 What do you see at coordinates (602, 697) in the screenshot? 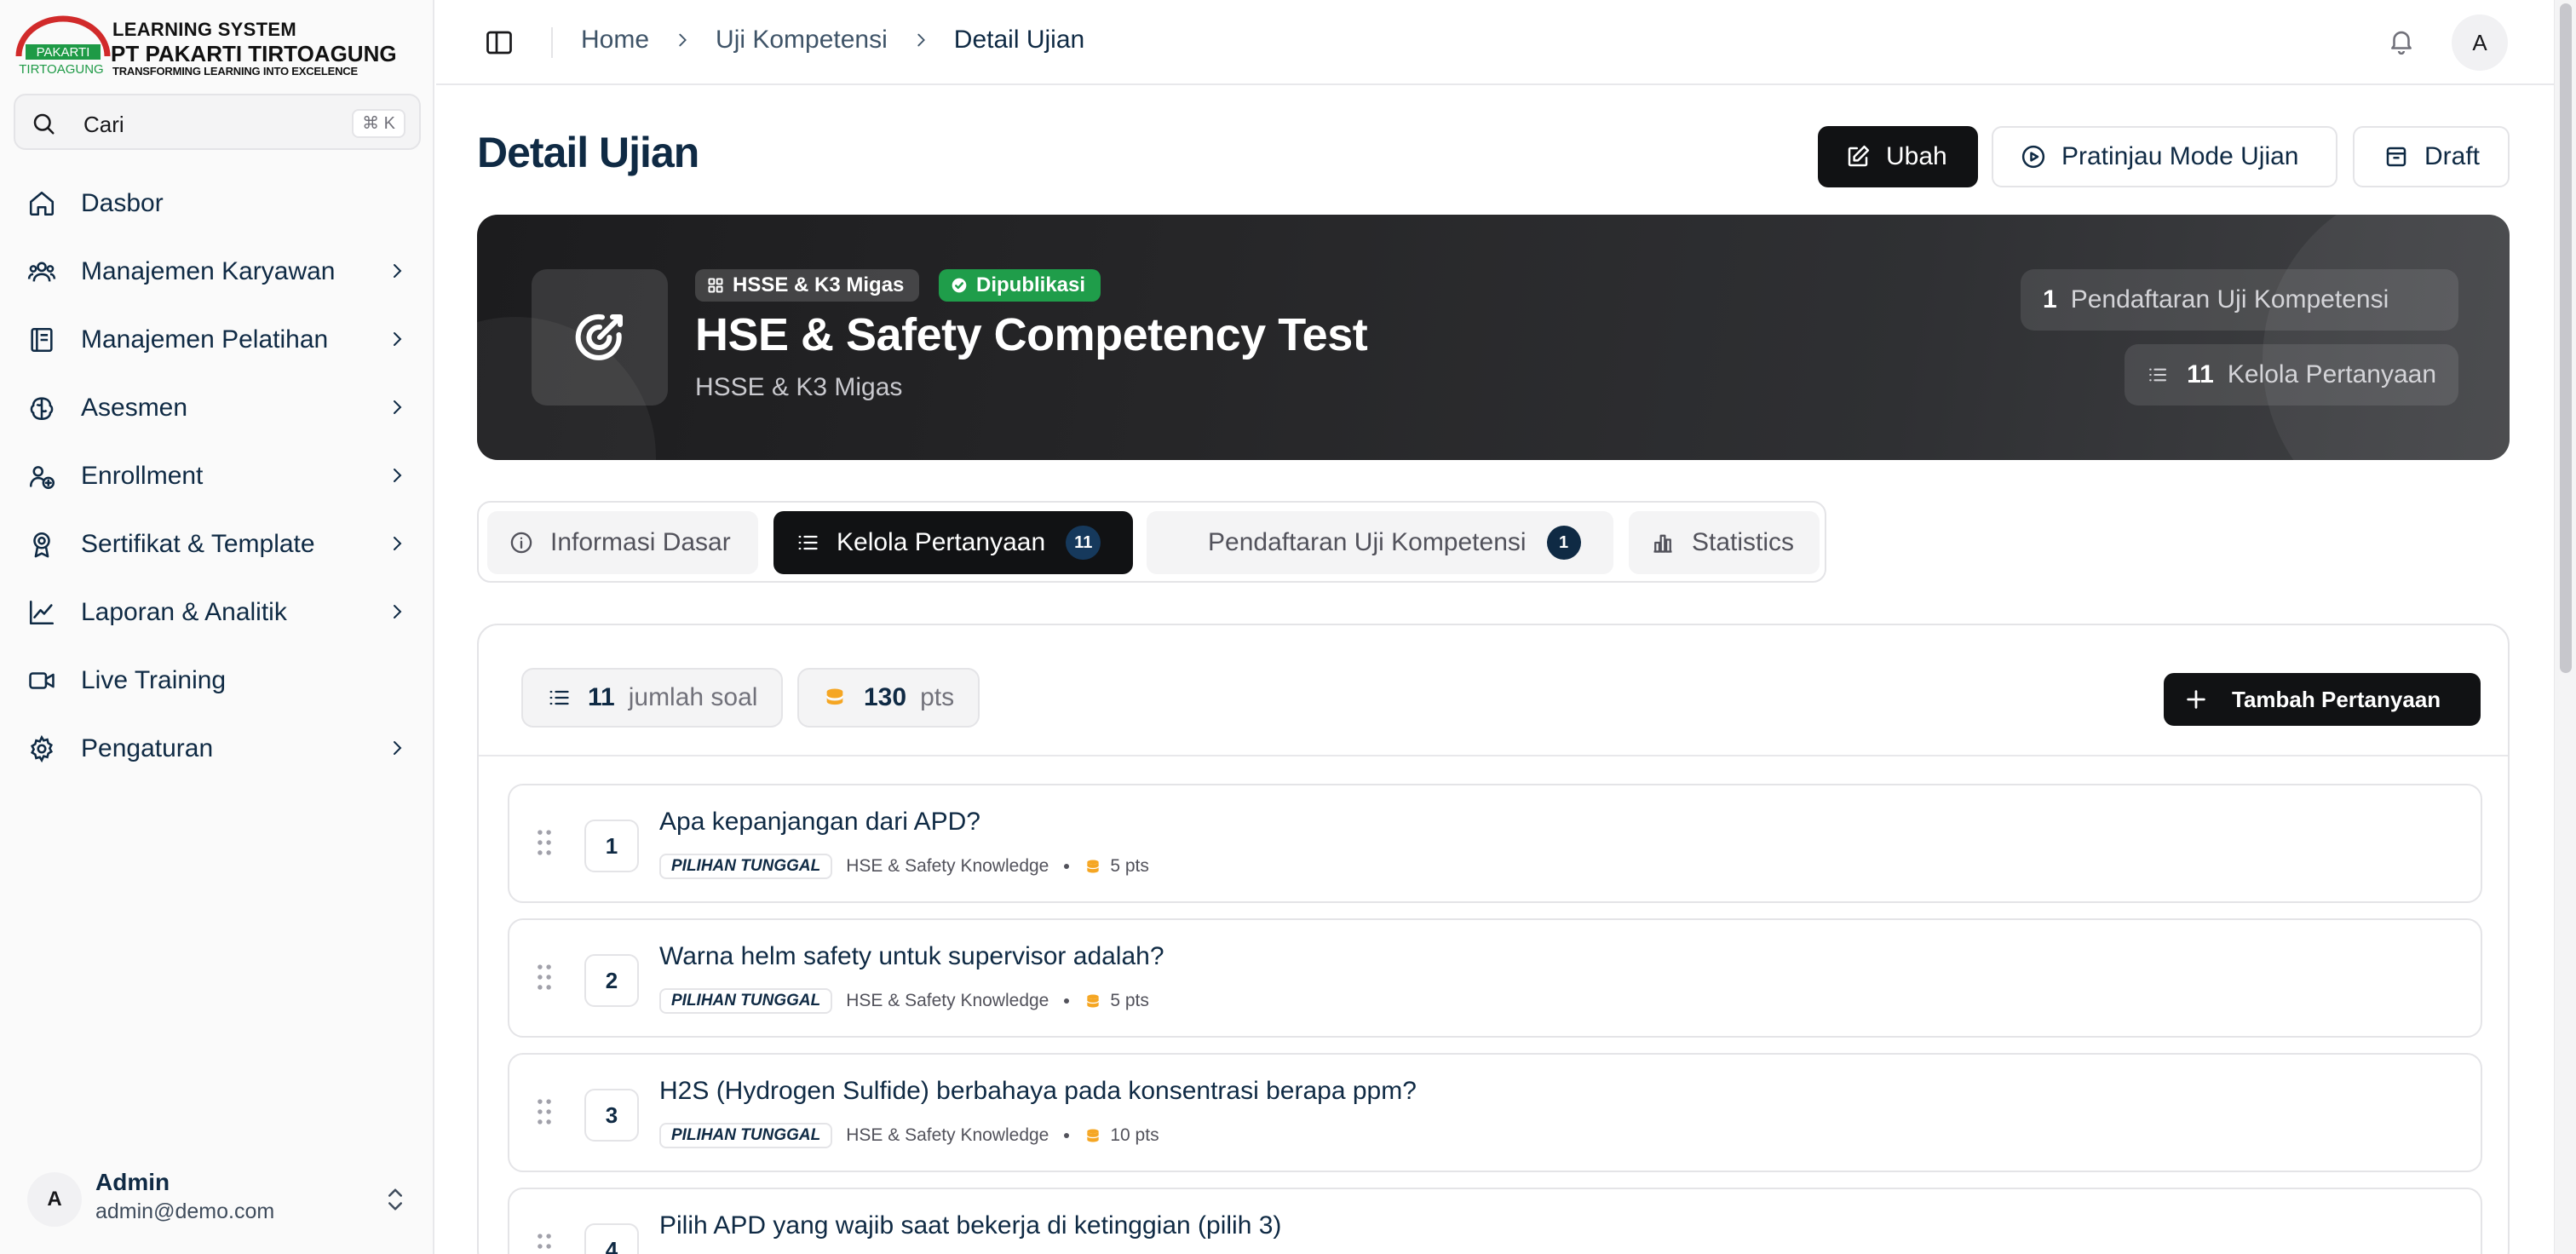
I see `question-count: 11` at bounding box center [602, 697].